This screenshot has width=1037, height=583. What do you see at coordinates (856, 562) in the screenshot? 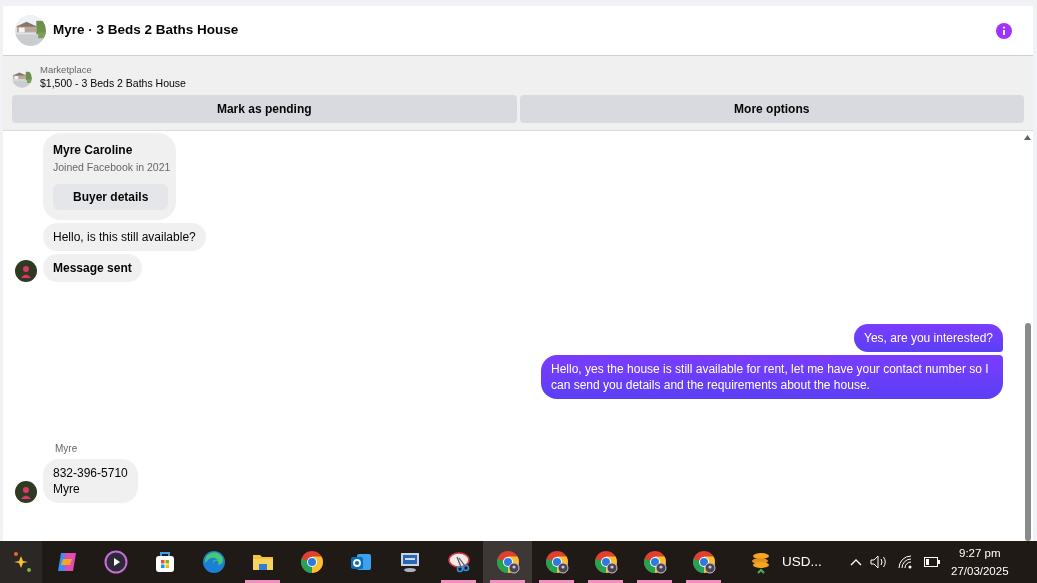
I see `chevron-up-icon` at bounding box center [856, 562].